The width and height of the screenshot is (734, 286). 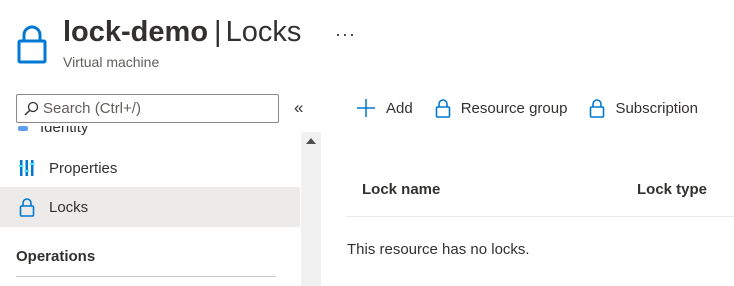 I want to click on page-title: lock-demo | Locks, so click(x=182, y=32).